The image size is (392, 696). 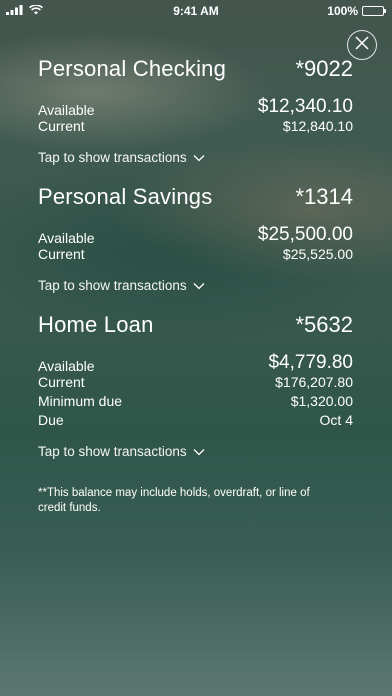 What do you see at coordinates (195, 402) in the screenshot?
I see `balance-row-minimum-due: Minimum due $1,320.00` at bounding box center [195, 402].